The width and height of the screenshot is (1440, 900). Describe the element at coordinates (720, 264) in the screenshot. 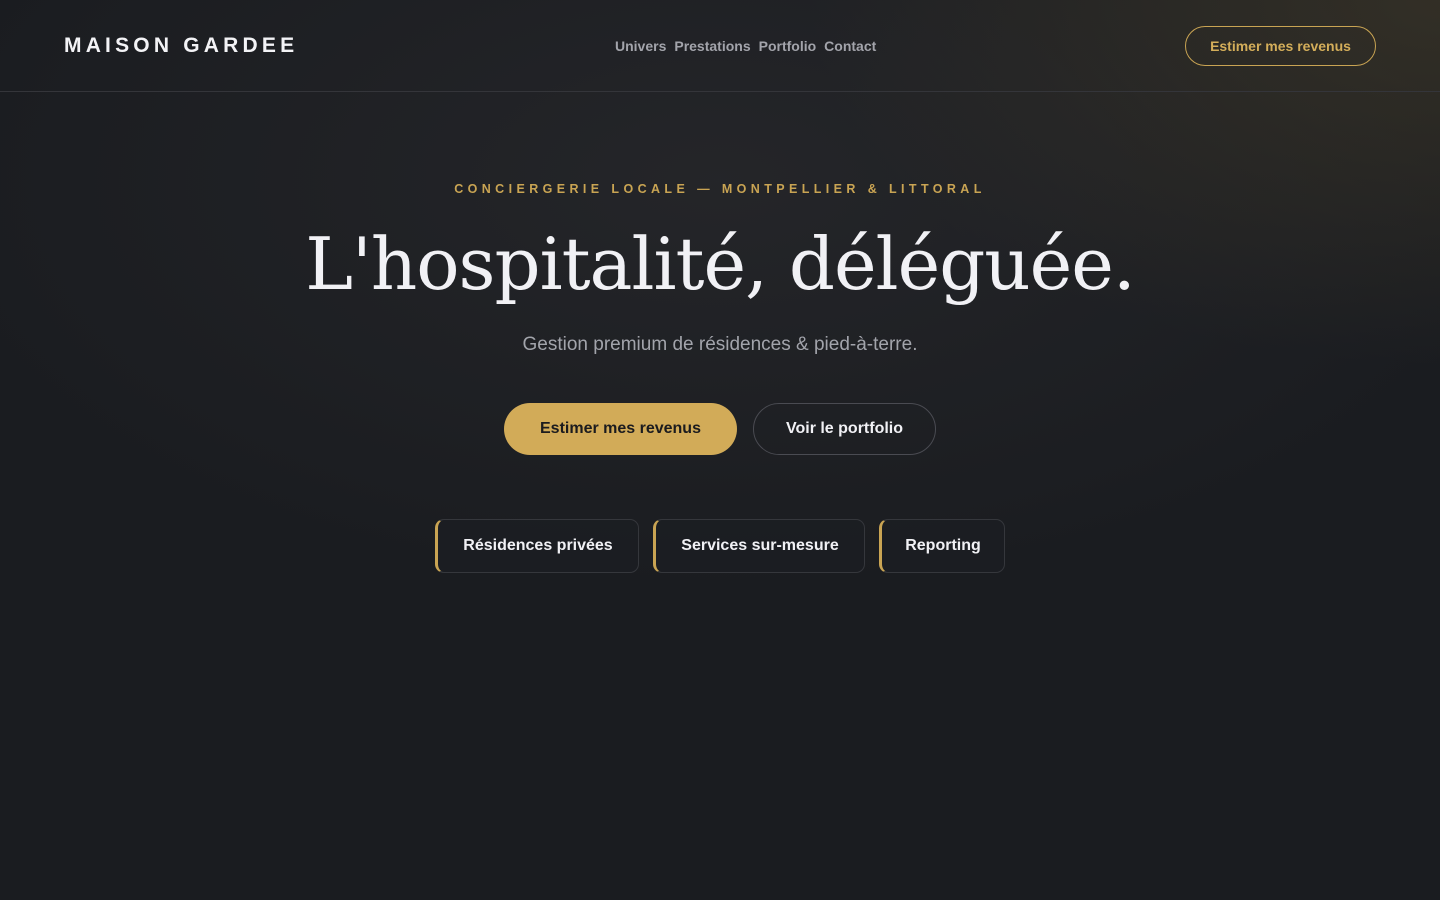

I see `hero-title: L'hospitalité, déléguée.` at that location.